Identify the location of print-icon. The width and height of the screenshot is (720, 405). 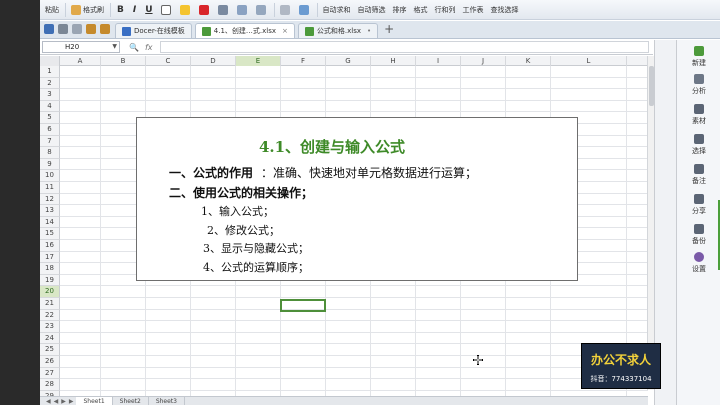
(63, 29).